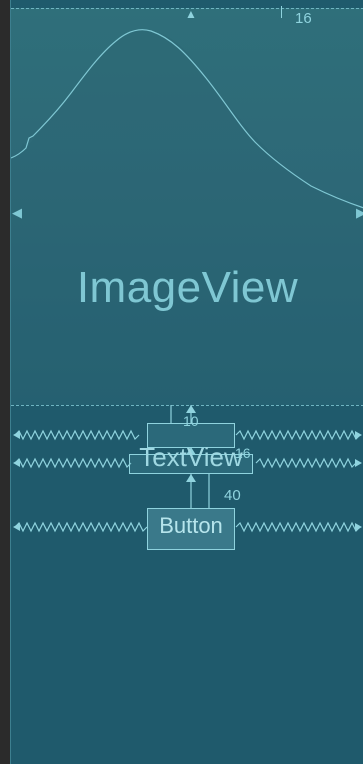  I want to click on margin-value-small-b: 16, so click(243, 453).